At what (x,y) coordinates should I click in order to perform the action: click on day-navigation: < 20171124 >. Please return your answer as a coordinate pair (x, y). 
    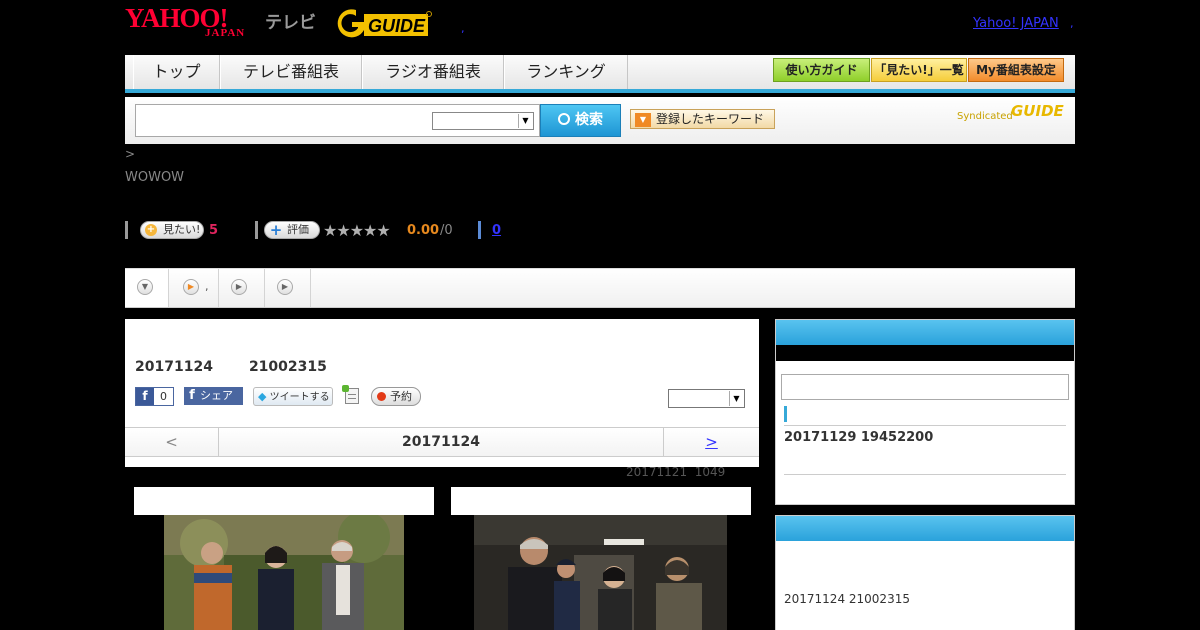
    Looking at the image, I should click on (442, 442).